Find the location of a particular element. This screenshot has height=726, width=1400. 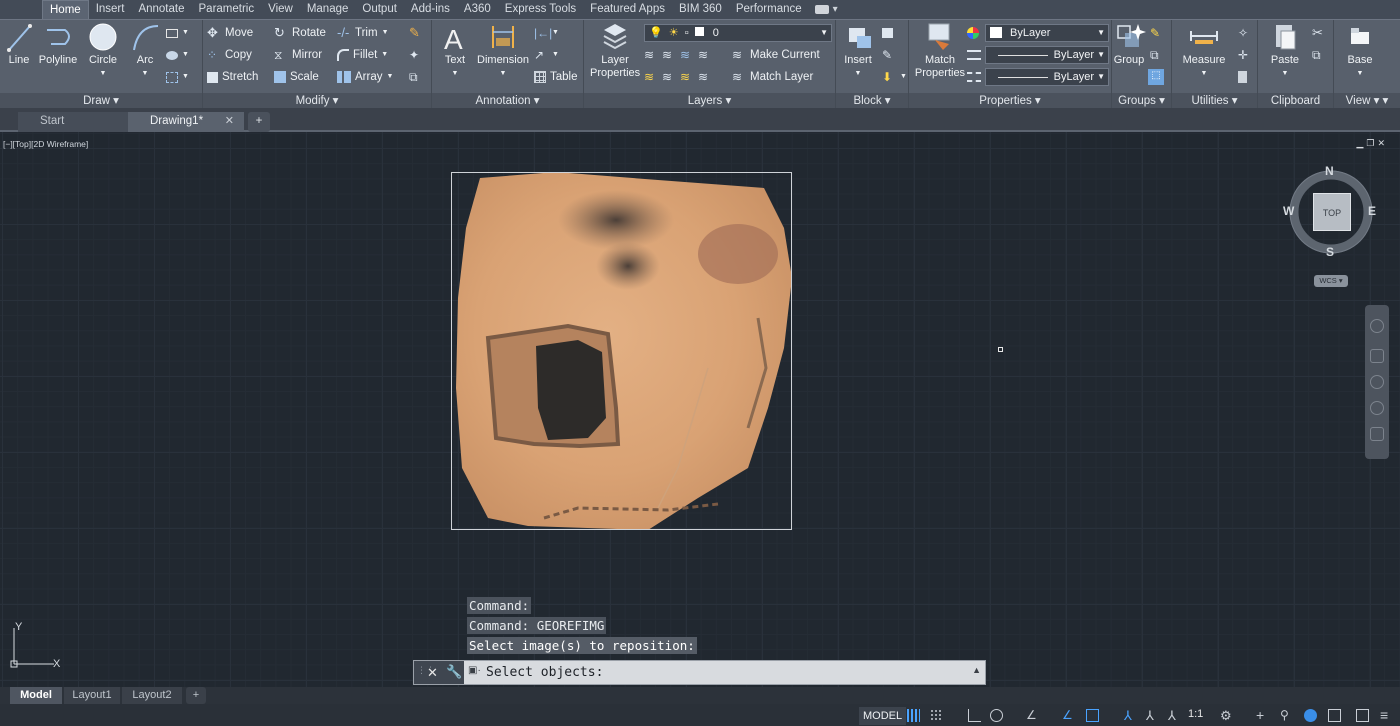

quick-select-button: ✧ is located at coordinates (1245, 33).